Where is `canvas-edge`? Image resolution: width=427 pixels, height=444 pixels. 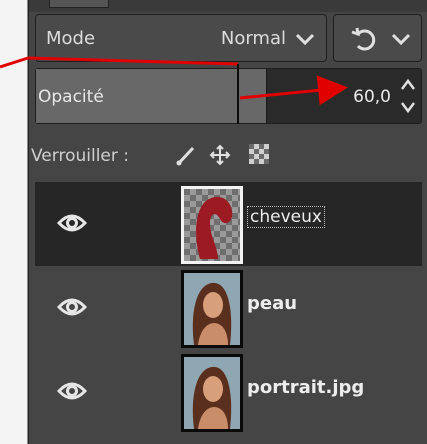 canvas-edge is located at coordinates (14, 222).